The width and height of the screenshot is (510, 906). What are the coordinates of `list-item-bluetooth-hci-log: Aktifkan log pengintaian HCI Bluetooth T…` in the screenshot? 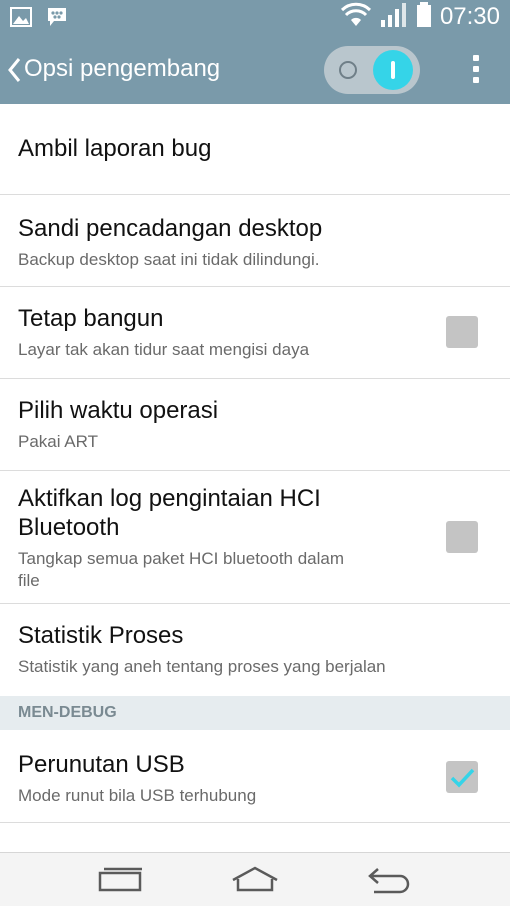 It's located at (255, 537).